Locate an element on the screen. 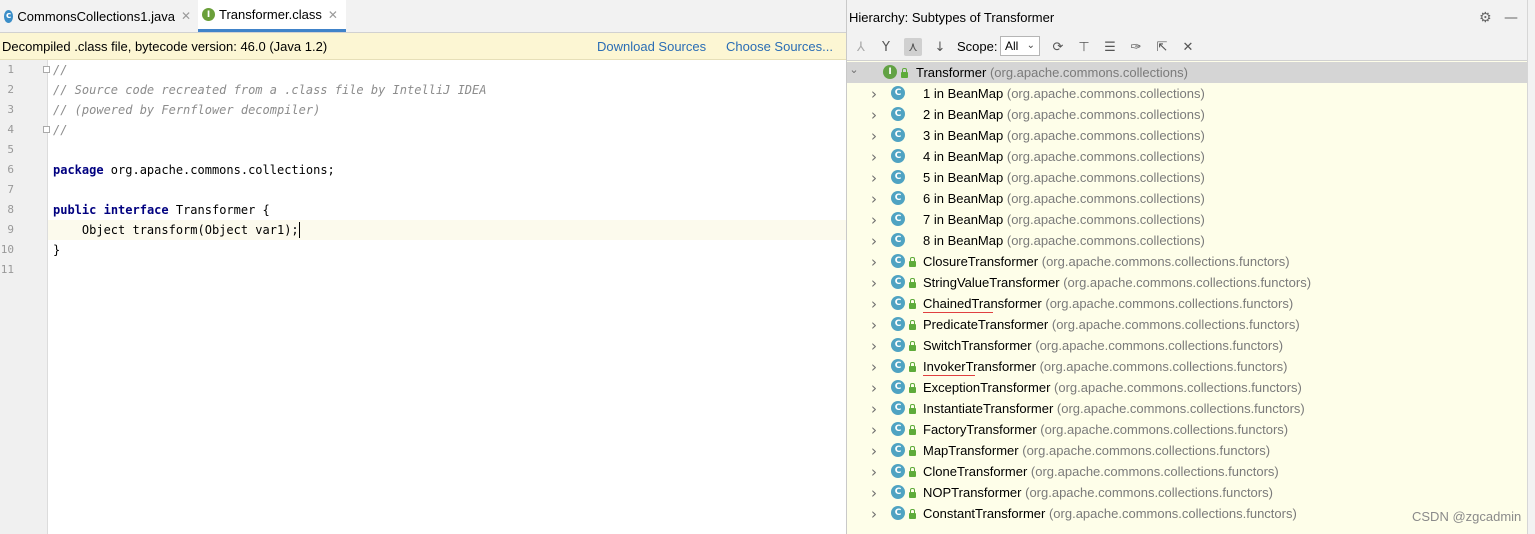 This screenshot has height=534, width=1535. line-number: 5 is located at coordinates (10, 149).